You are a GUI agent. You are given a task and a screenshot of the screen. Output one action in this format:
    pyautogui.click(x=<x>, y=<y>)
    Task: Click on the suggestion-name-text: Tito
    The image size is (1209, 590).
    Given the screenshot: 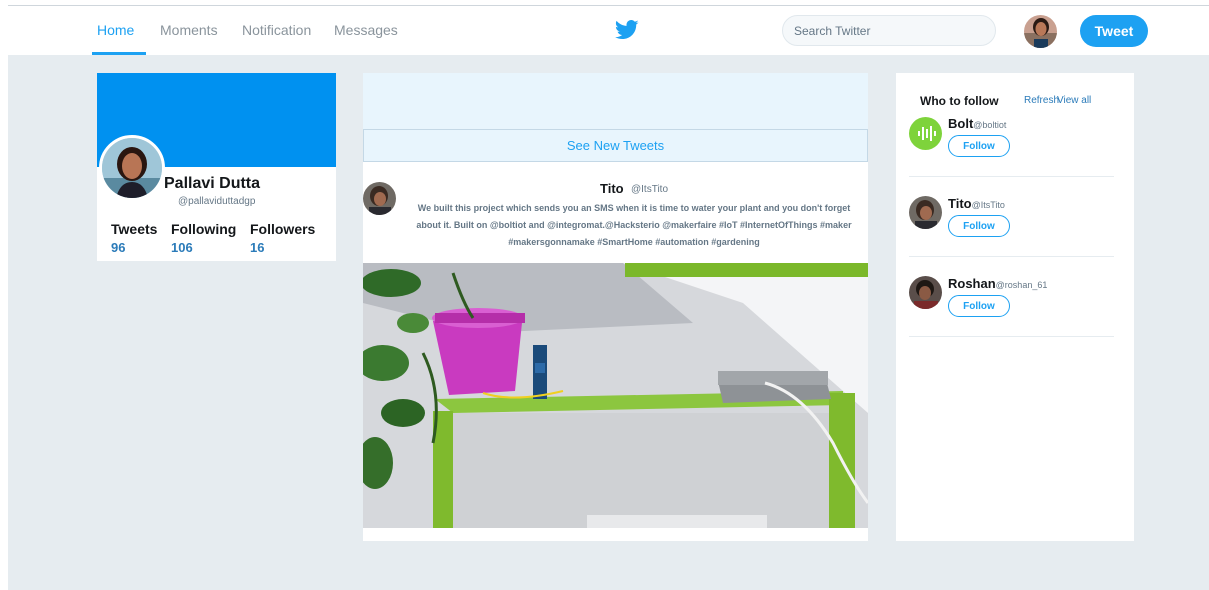 What is the action you would take?
    pyautogui.click(x=960, y=203)
    